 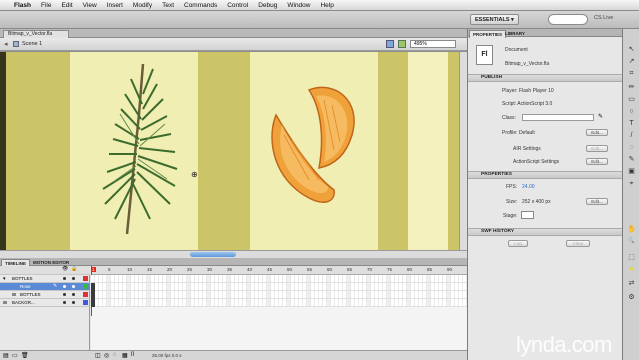 I want to click on fill-color-icon: ■, so click(x=631, y=269).